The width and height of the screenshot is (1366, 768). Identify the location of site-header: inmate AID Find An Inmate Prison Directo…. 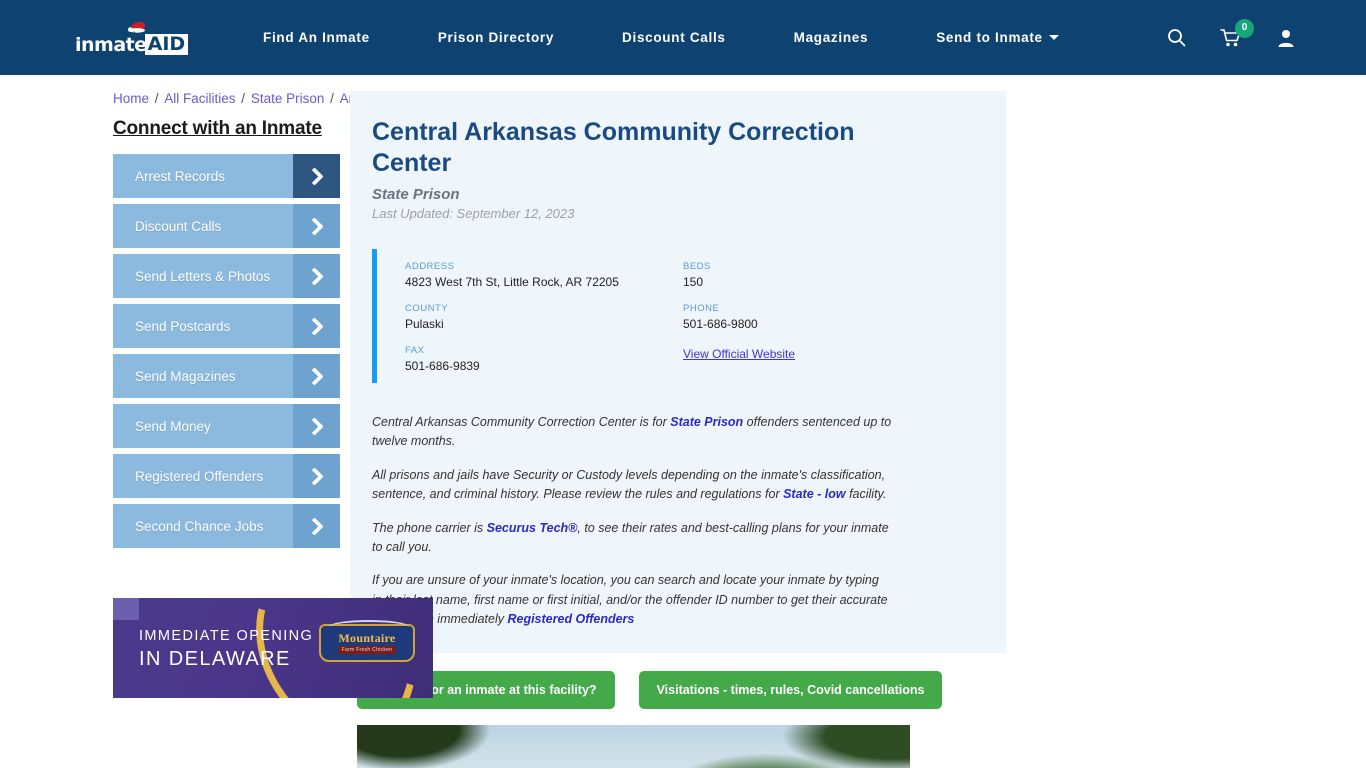
(683, 37).